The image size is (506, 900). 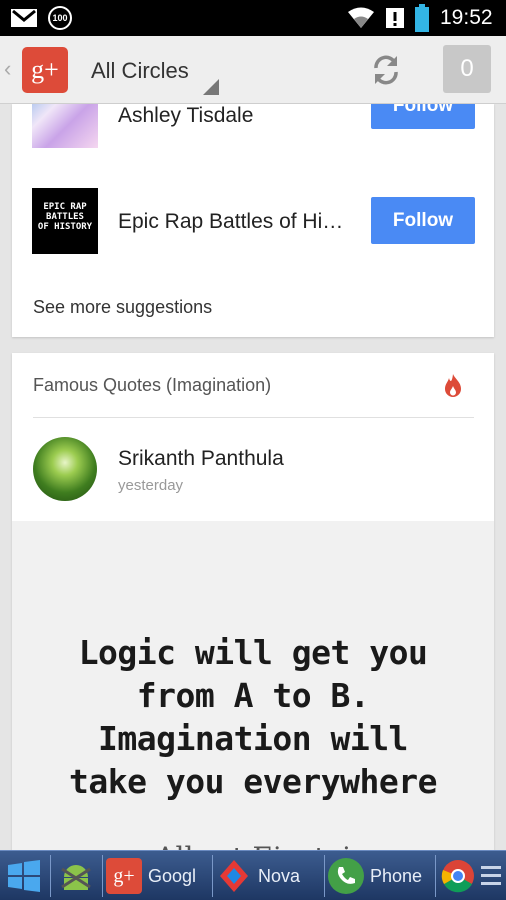 What do you see at coordinates (140, 71) in the screenshot?
I see `stream-selector: All Circles` at bounding box center [140, 71].